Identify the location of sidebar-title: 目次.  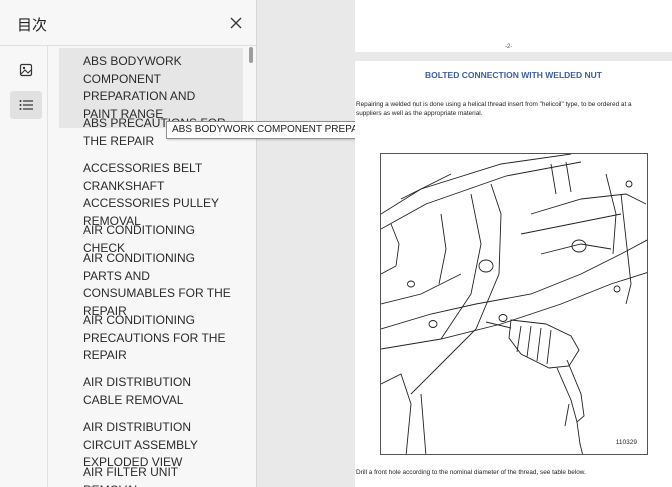
(32, 25).